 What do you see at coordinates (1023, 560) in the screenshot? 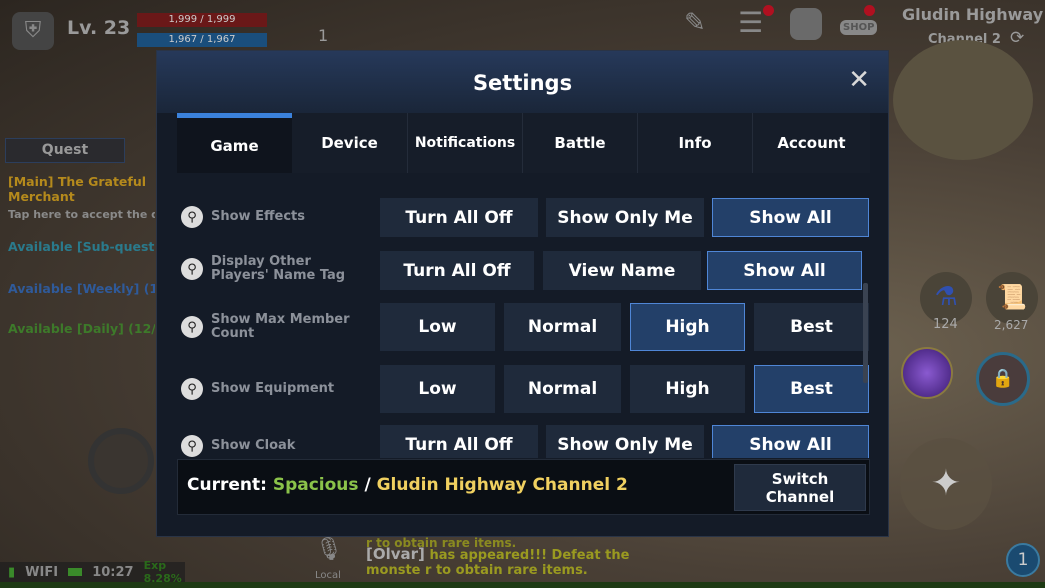
I see `notification-badge: 1` at bounding box center [1023, 560].